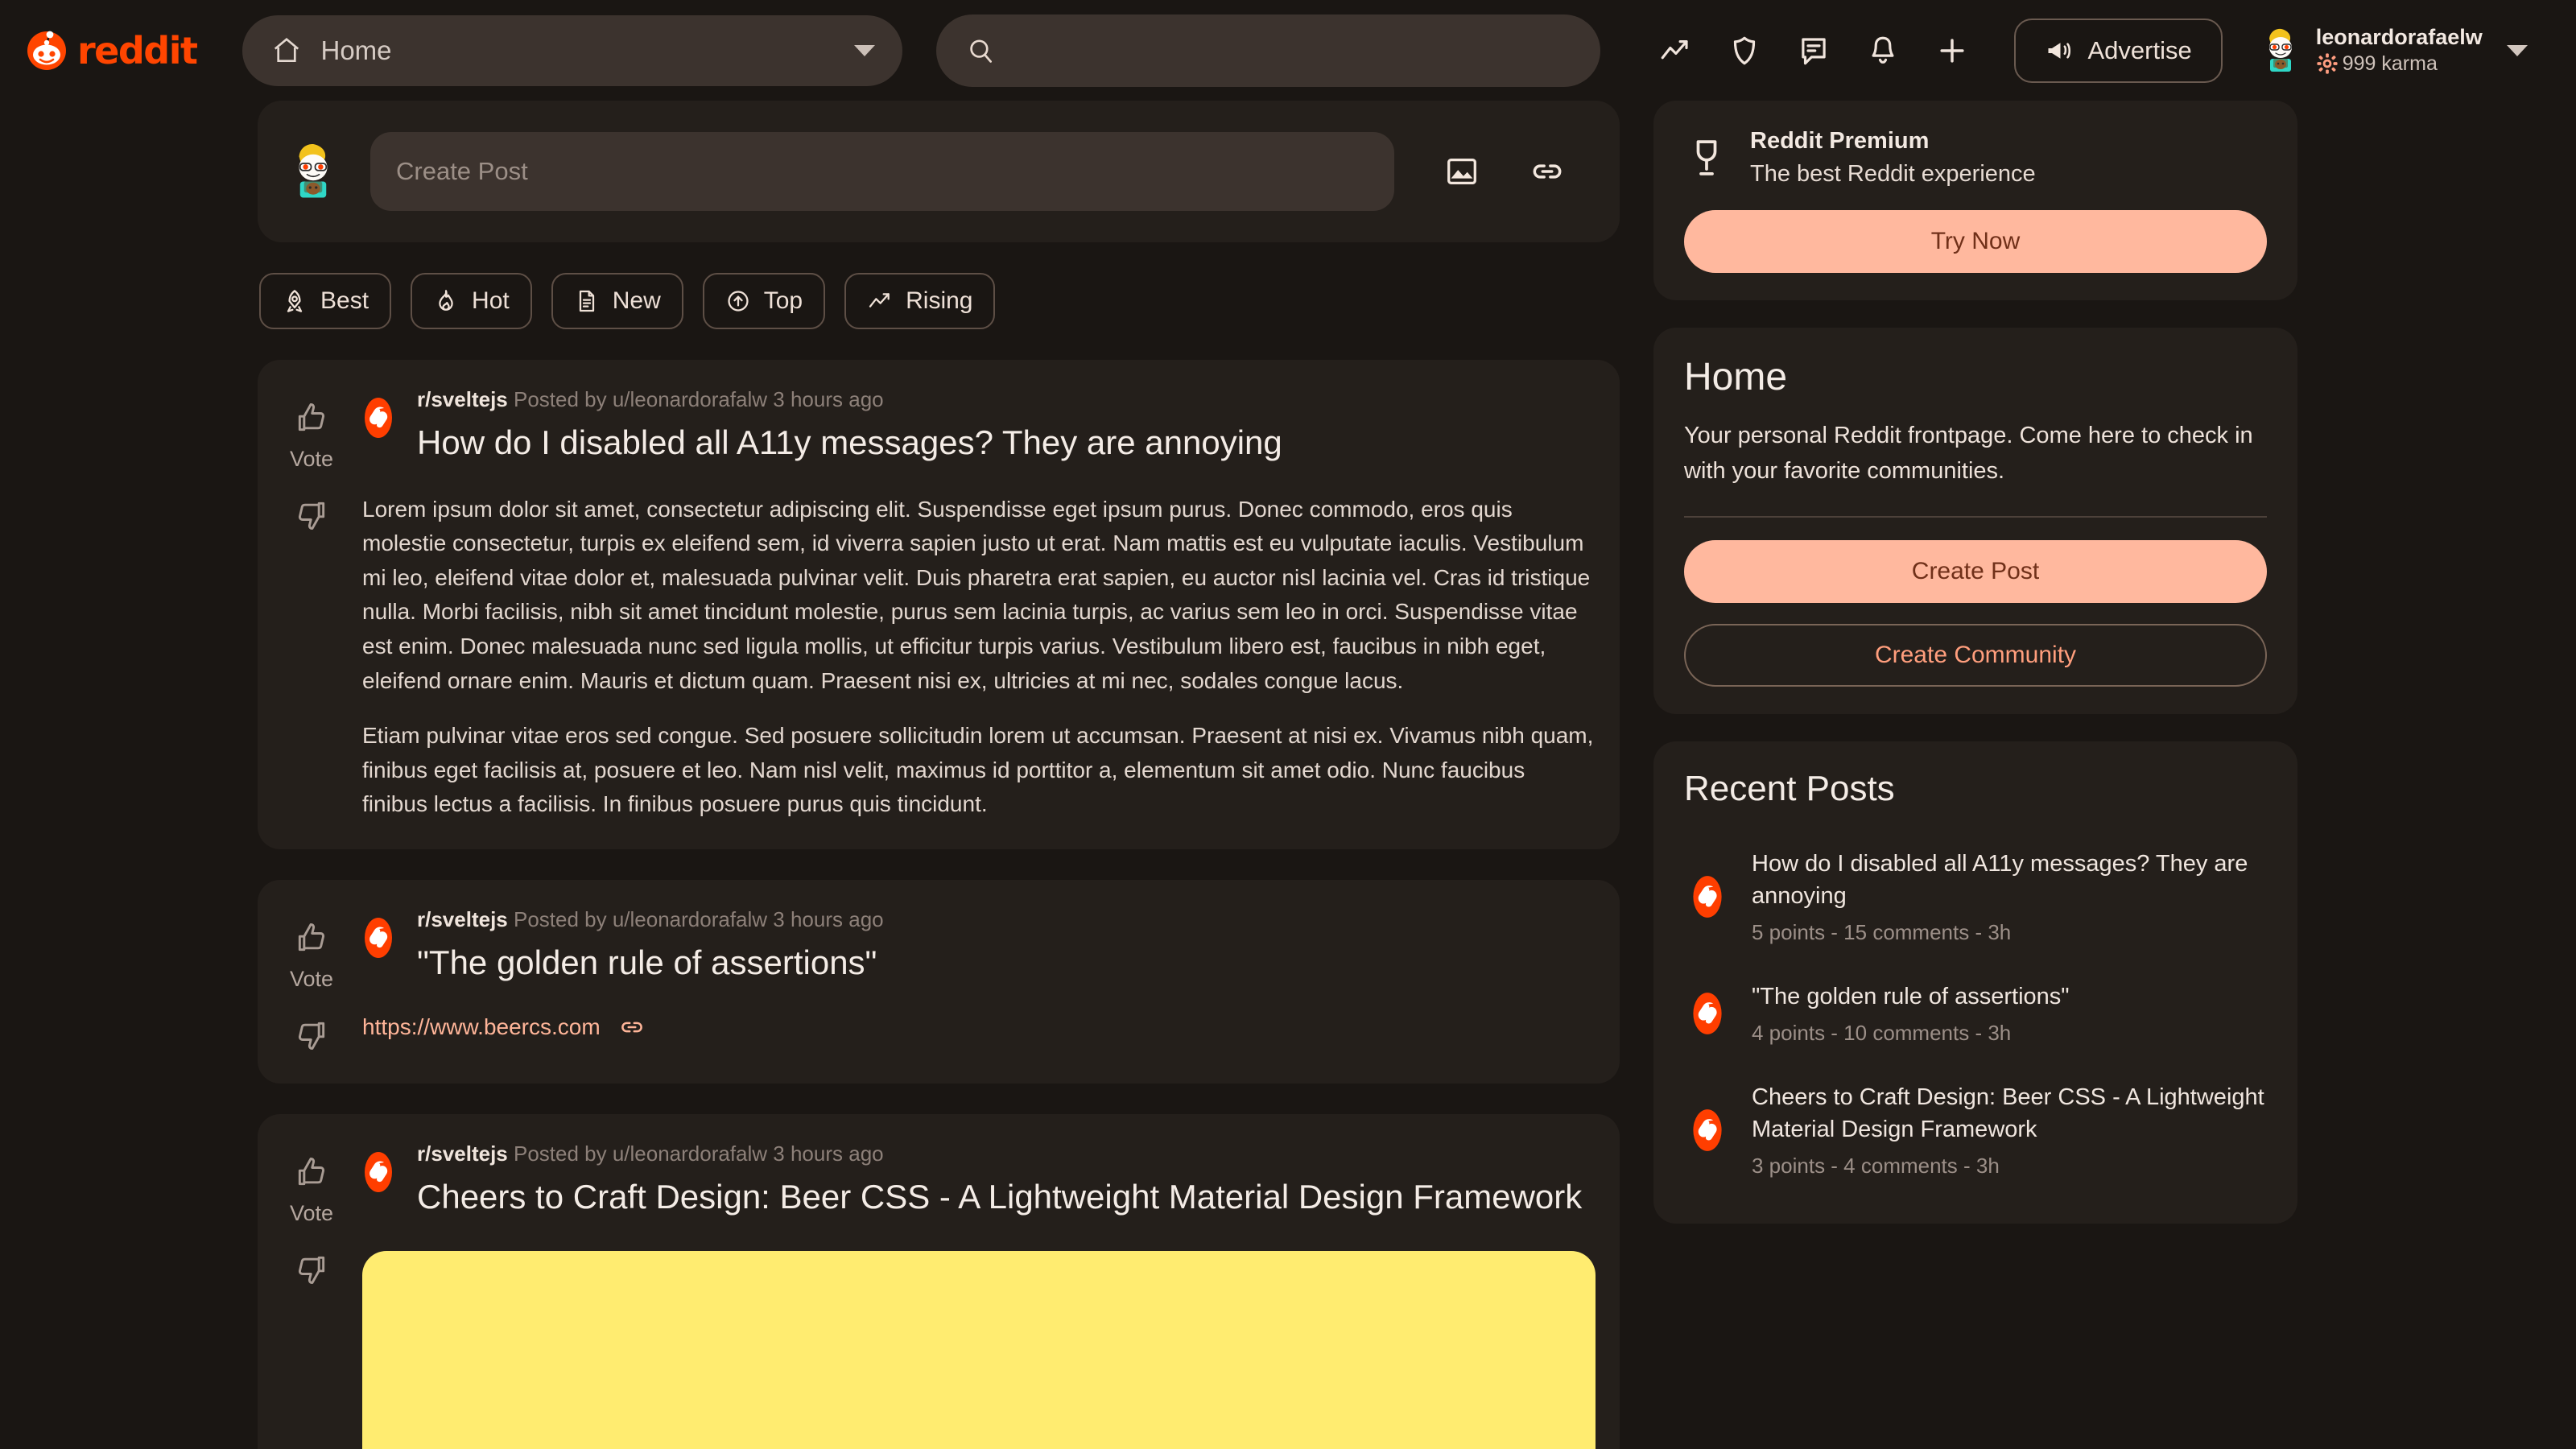 The width and height of the screenshot is (2576, 1449). I want to click on user-menu: leonardorafaelw 999 karma, so click(2393, 50).